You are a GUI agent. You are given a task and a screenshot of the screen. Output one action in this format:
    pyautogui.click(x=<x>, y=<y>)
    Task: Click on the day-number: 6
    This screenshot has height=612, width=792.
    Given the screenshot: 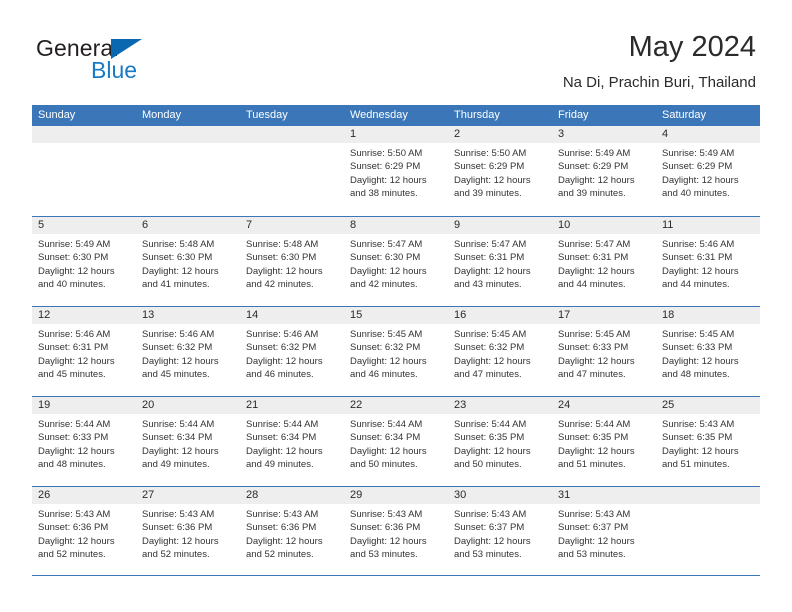 What is the action you would take?
    pyautogui.click(x=188, y=225)
    